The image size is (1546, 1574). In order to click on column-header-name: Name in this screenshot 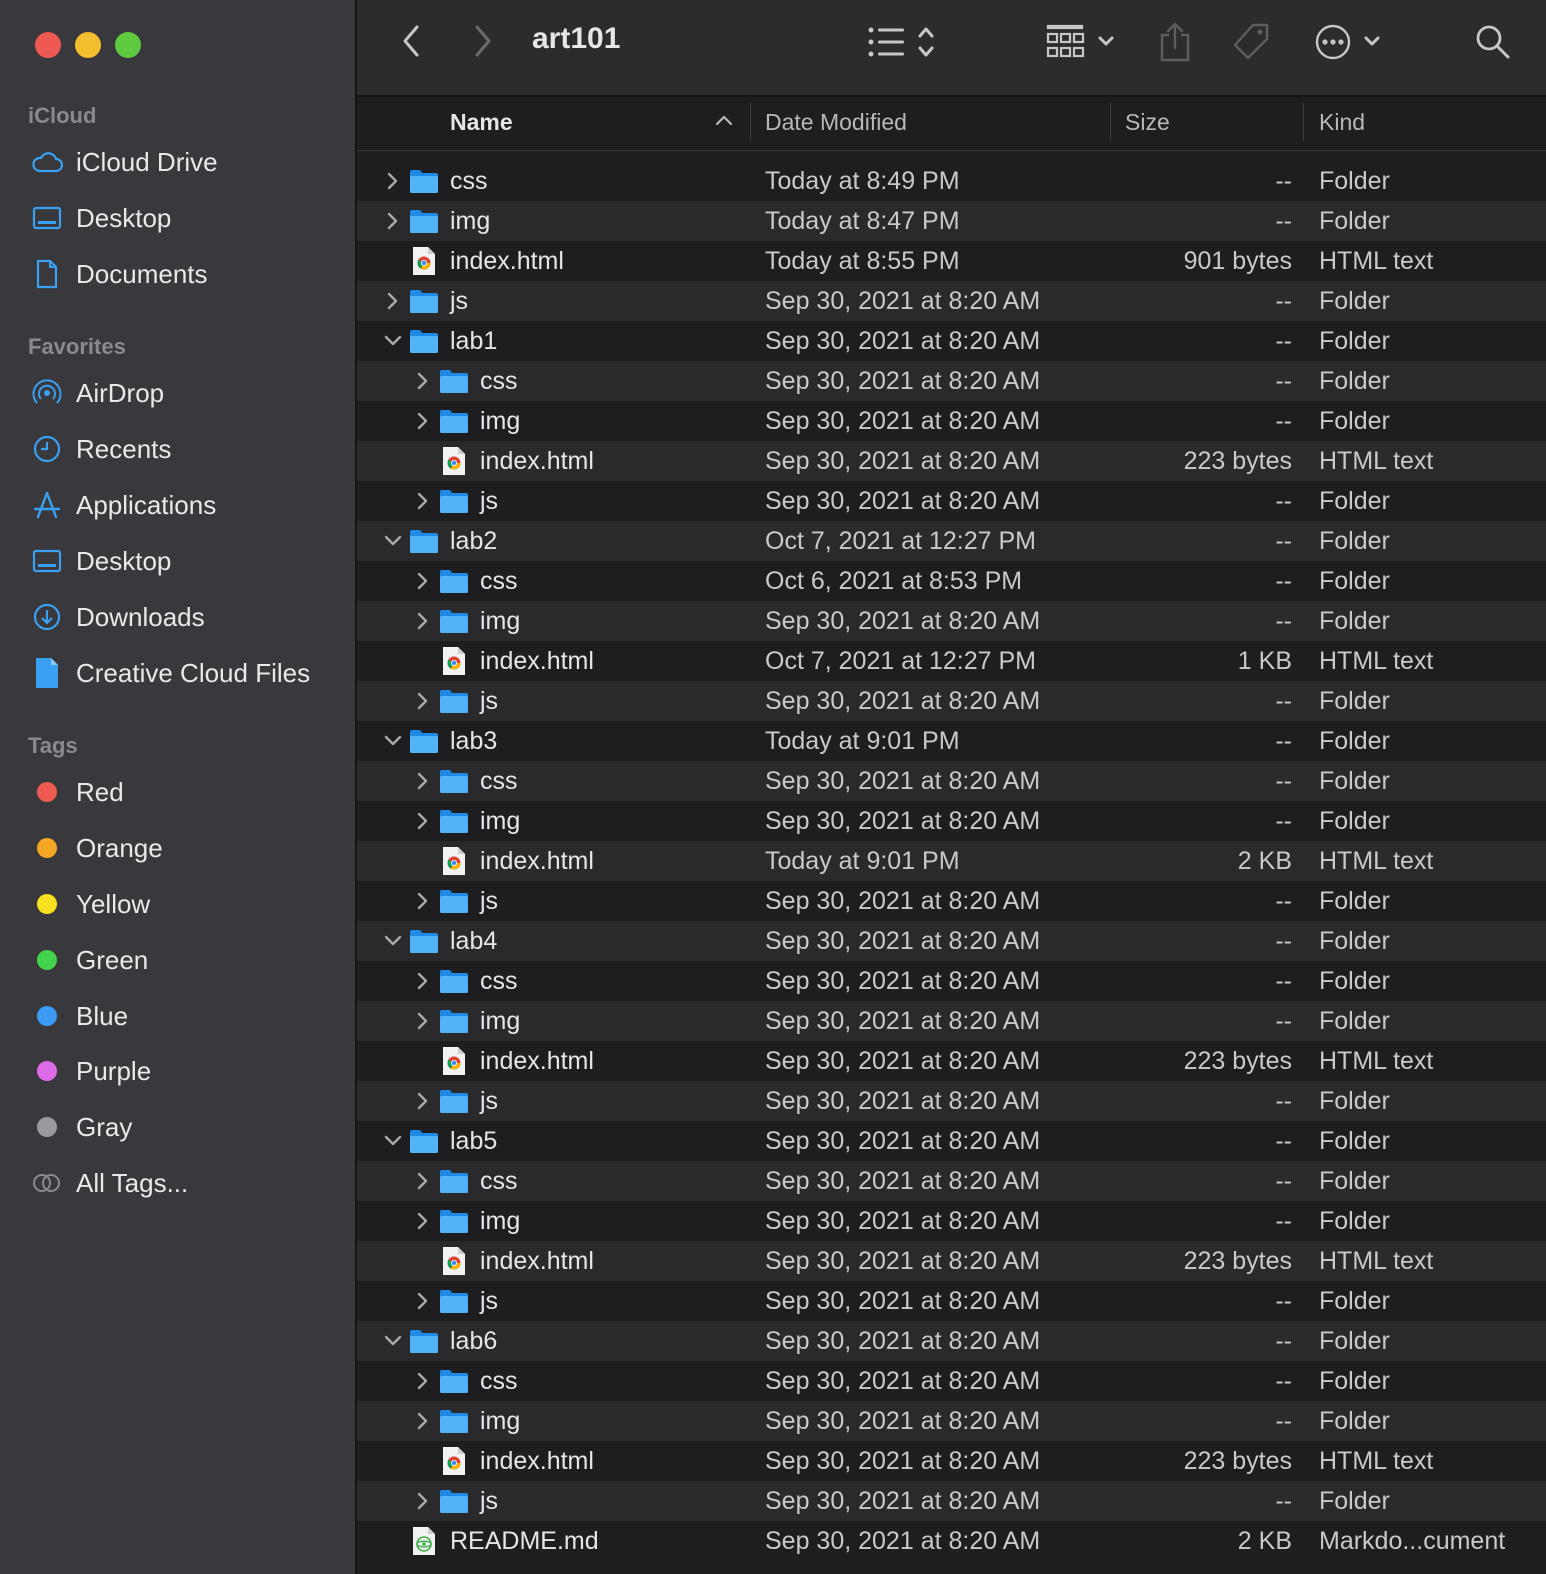, I will do `click(481, 122)`.